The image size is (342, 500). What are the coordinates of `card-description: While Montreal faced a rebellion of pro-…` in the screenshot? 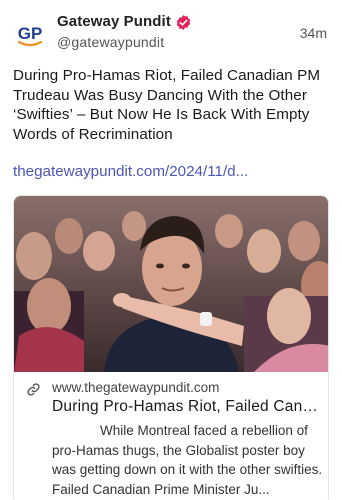 It's located at (187, 460).